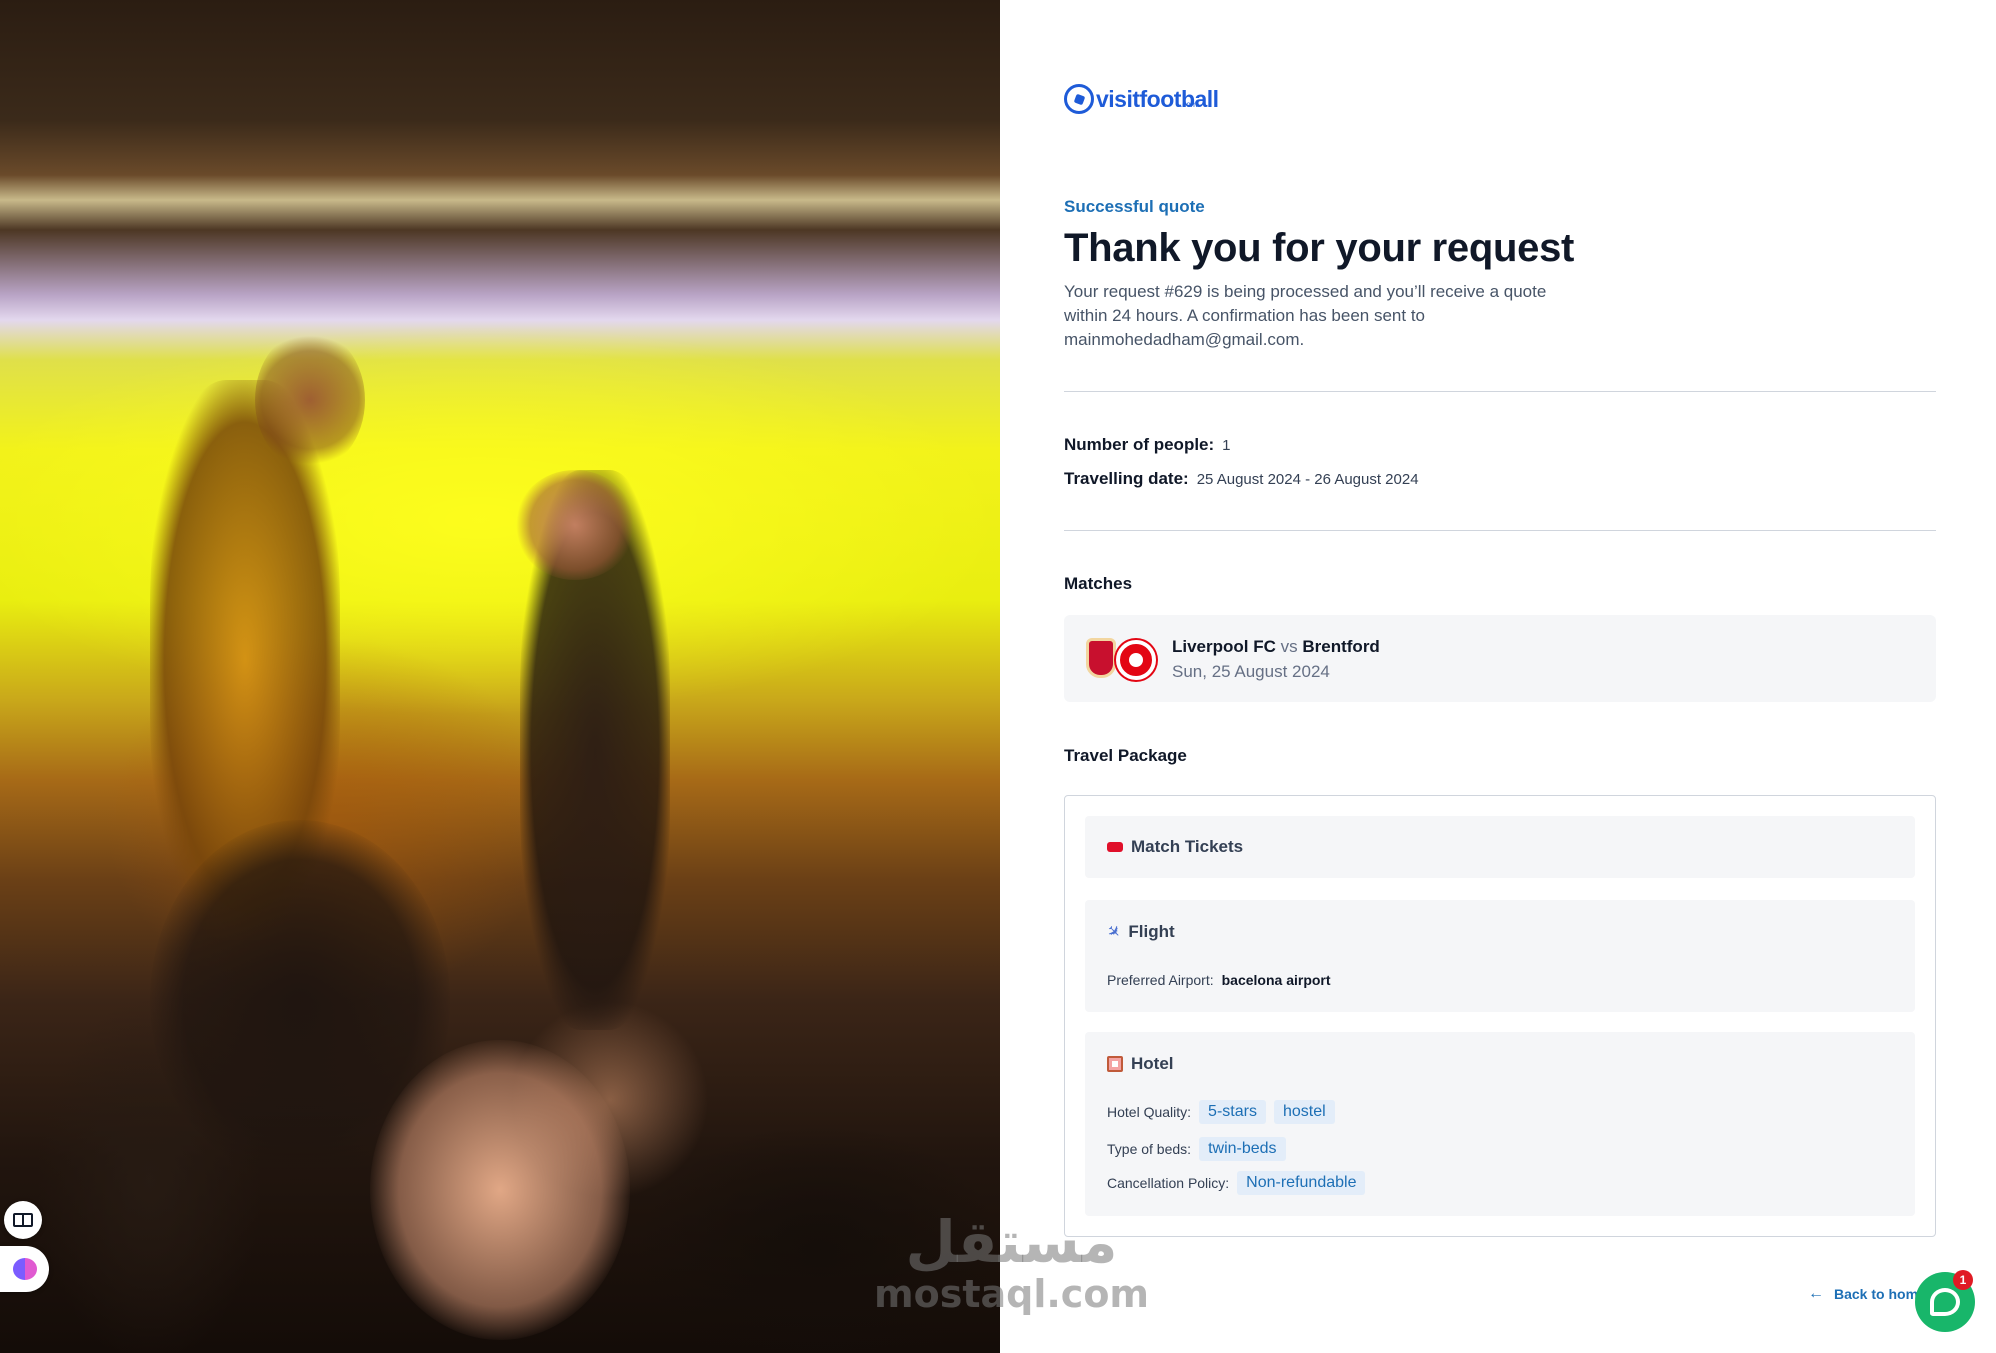  I want to click on status-eyebrow: Successful quote, so click(1134, 206).